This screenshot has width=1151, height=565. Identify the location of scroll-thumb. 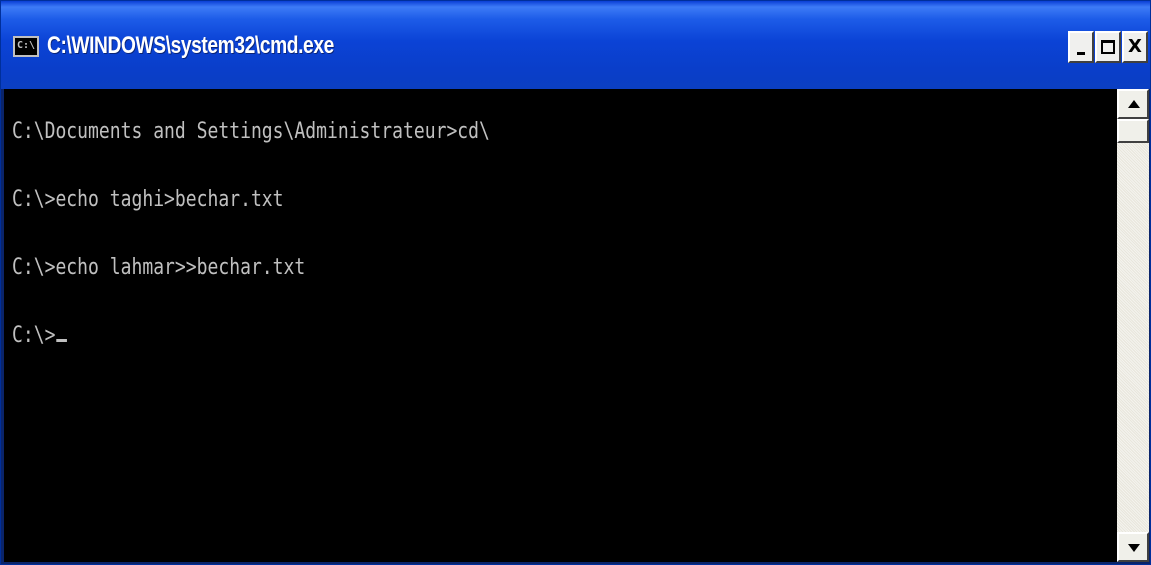
(1133, 131).